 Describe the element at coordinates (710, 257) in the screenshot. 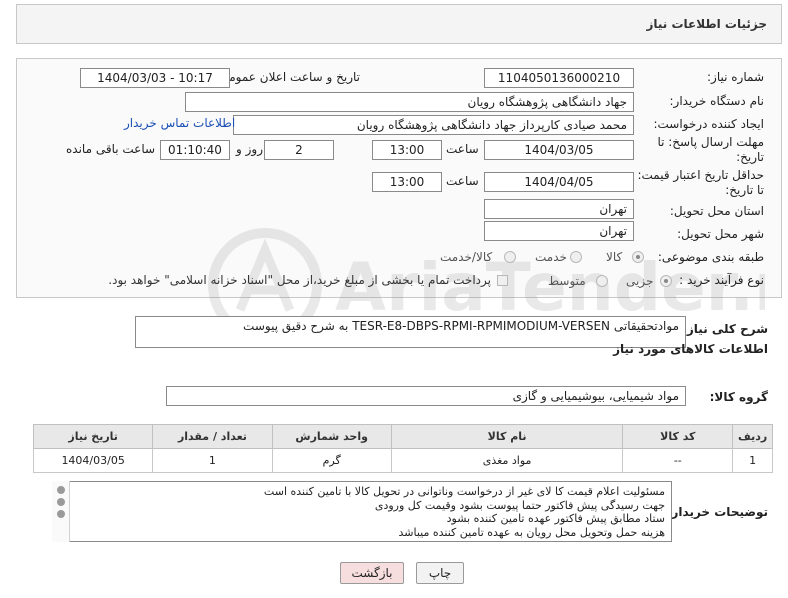

I see `category-label: طبقه بندی موضوعی:` at that location.